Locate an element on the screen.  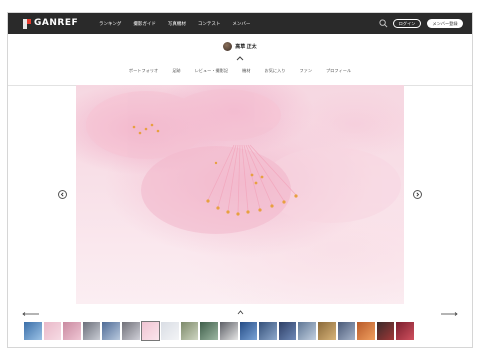
main-nav: ランキング 撮影ガイド 写真機材 コンテスト メンバー is located at coordinates (174, 23).